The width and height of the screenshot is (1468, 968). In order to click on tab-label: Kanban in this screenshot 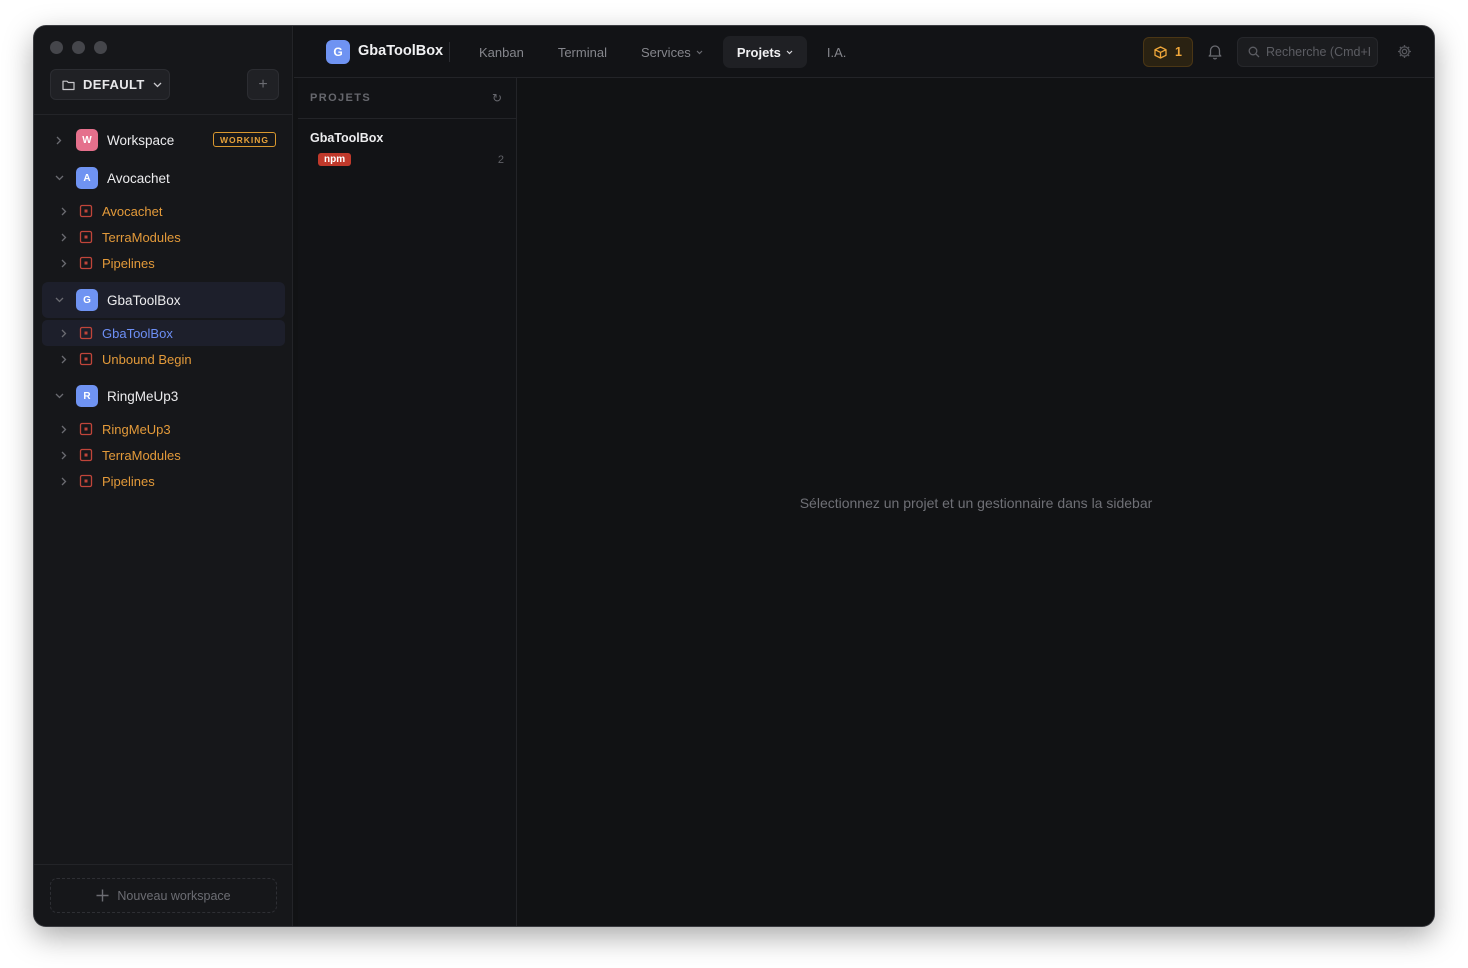, I will do `click(501, 52)`.